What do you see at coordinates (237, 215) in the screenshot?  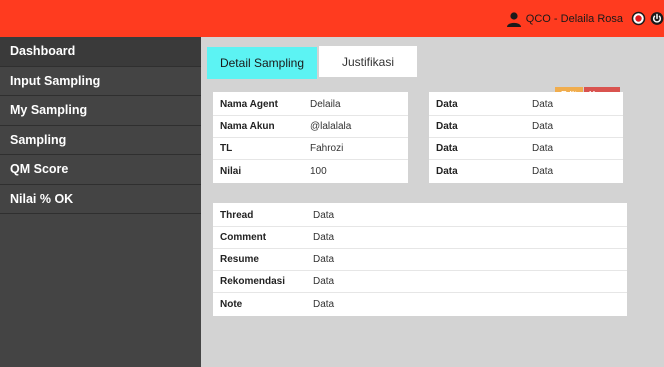 I see `detail-label: Thread` at bounding box center [237, 215].